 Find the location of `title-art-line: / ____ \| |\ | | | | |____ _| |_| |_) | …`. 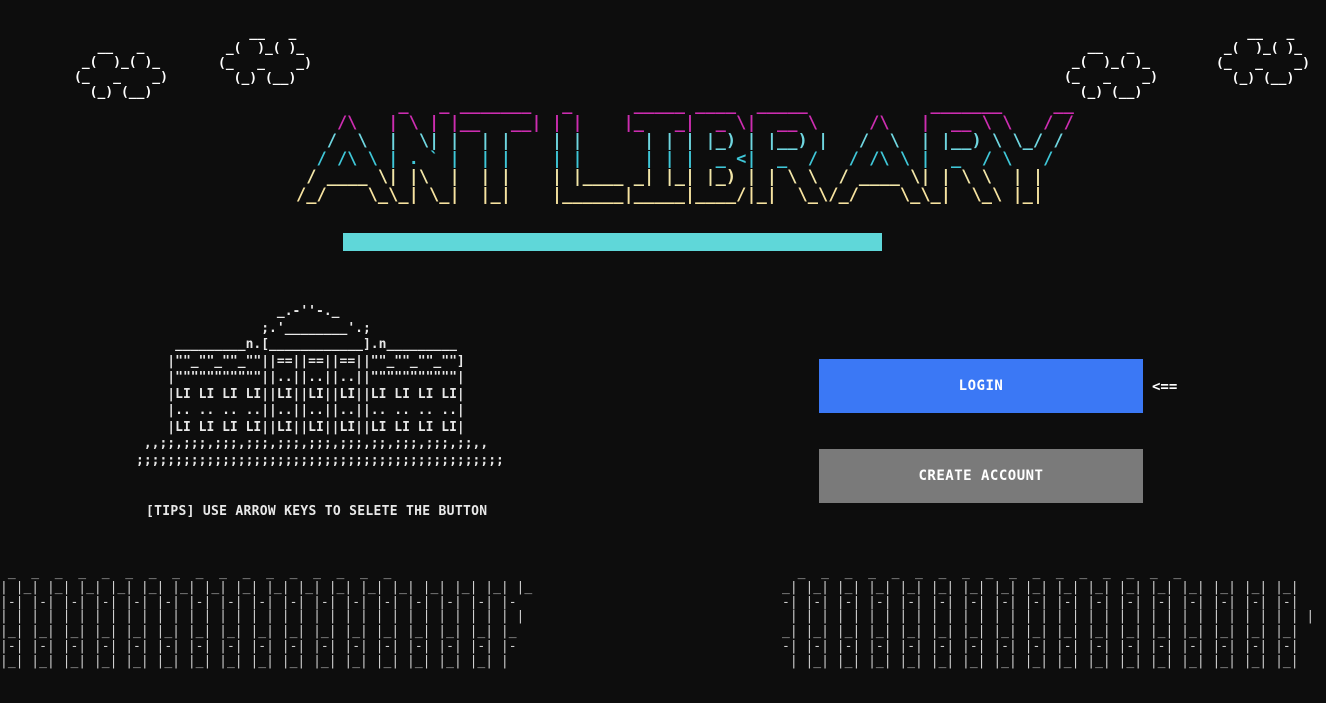

title-art-line: / ____ \| |\ | | | | |____ _| |_| |_) | … is located at coordinates (670, 177).